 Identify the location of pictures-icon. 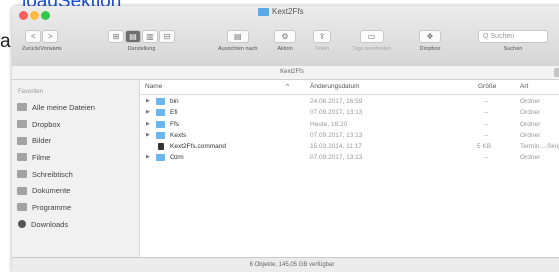
(22, 140).